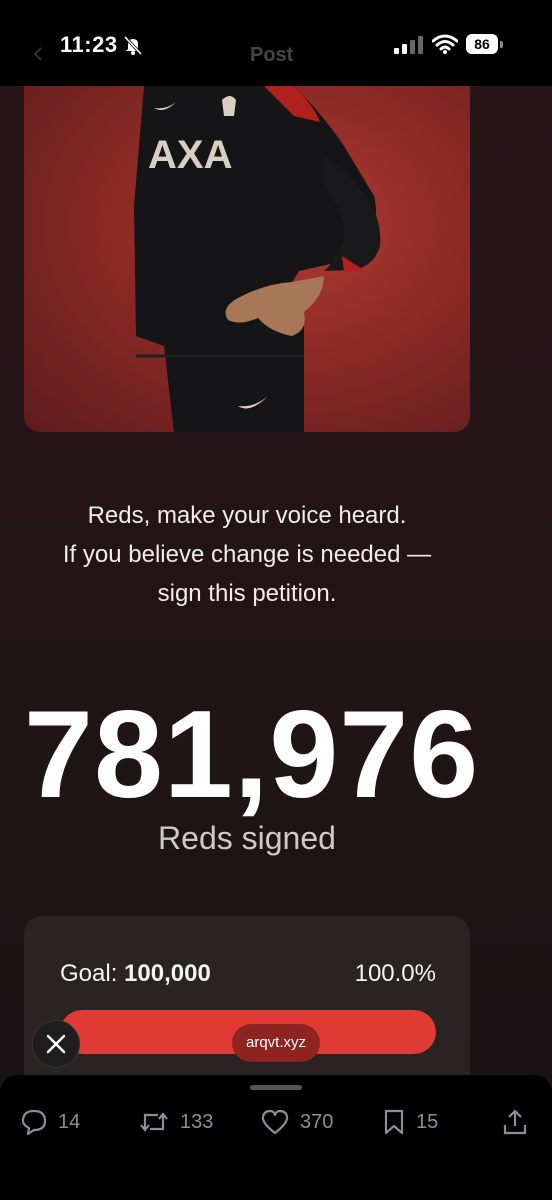 The image size is (552, 1200). Describe the element at coordinates (501, 44) in the screenshot. I see `battery-cap` at that location.